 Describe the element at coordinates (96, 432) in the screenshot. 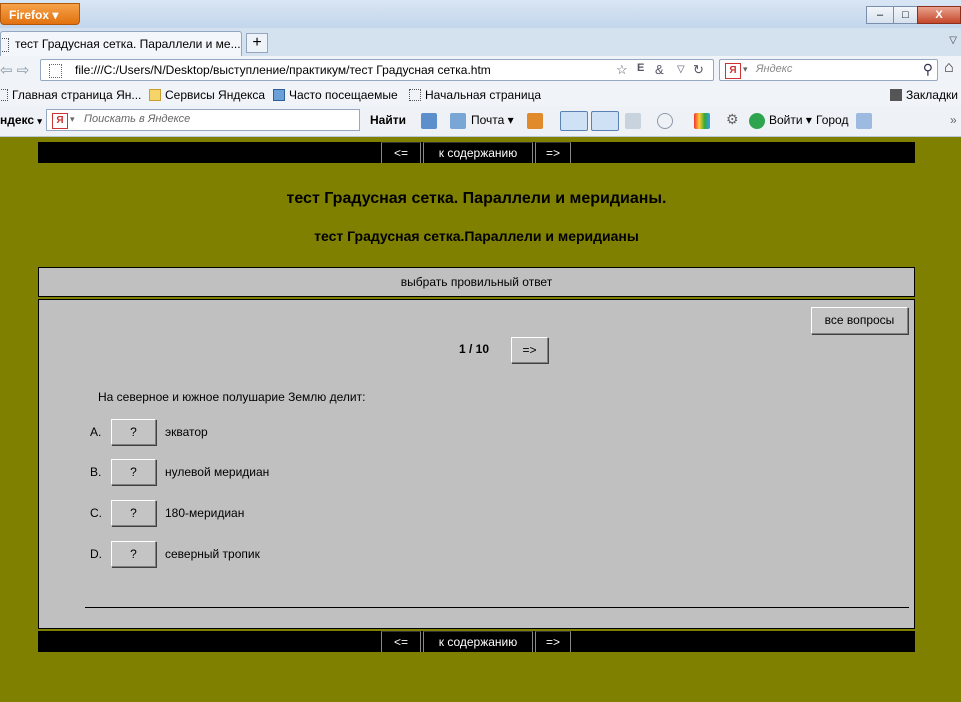

I see `option-letter: A.` at that location.